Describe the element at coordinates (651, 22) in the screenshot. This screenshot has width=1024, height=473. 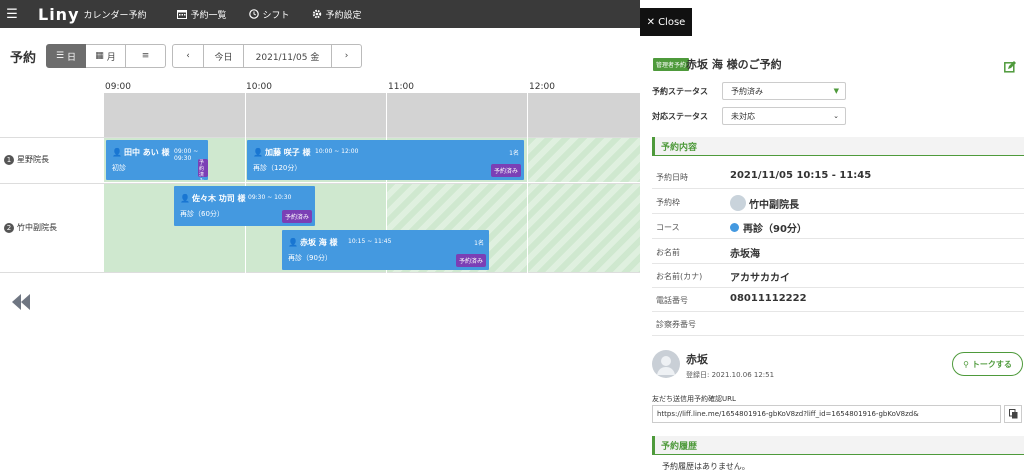
I see `close-icon: ✕` at that location.